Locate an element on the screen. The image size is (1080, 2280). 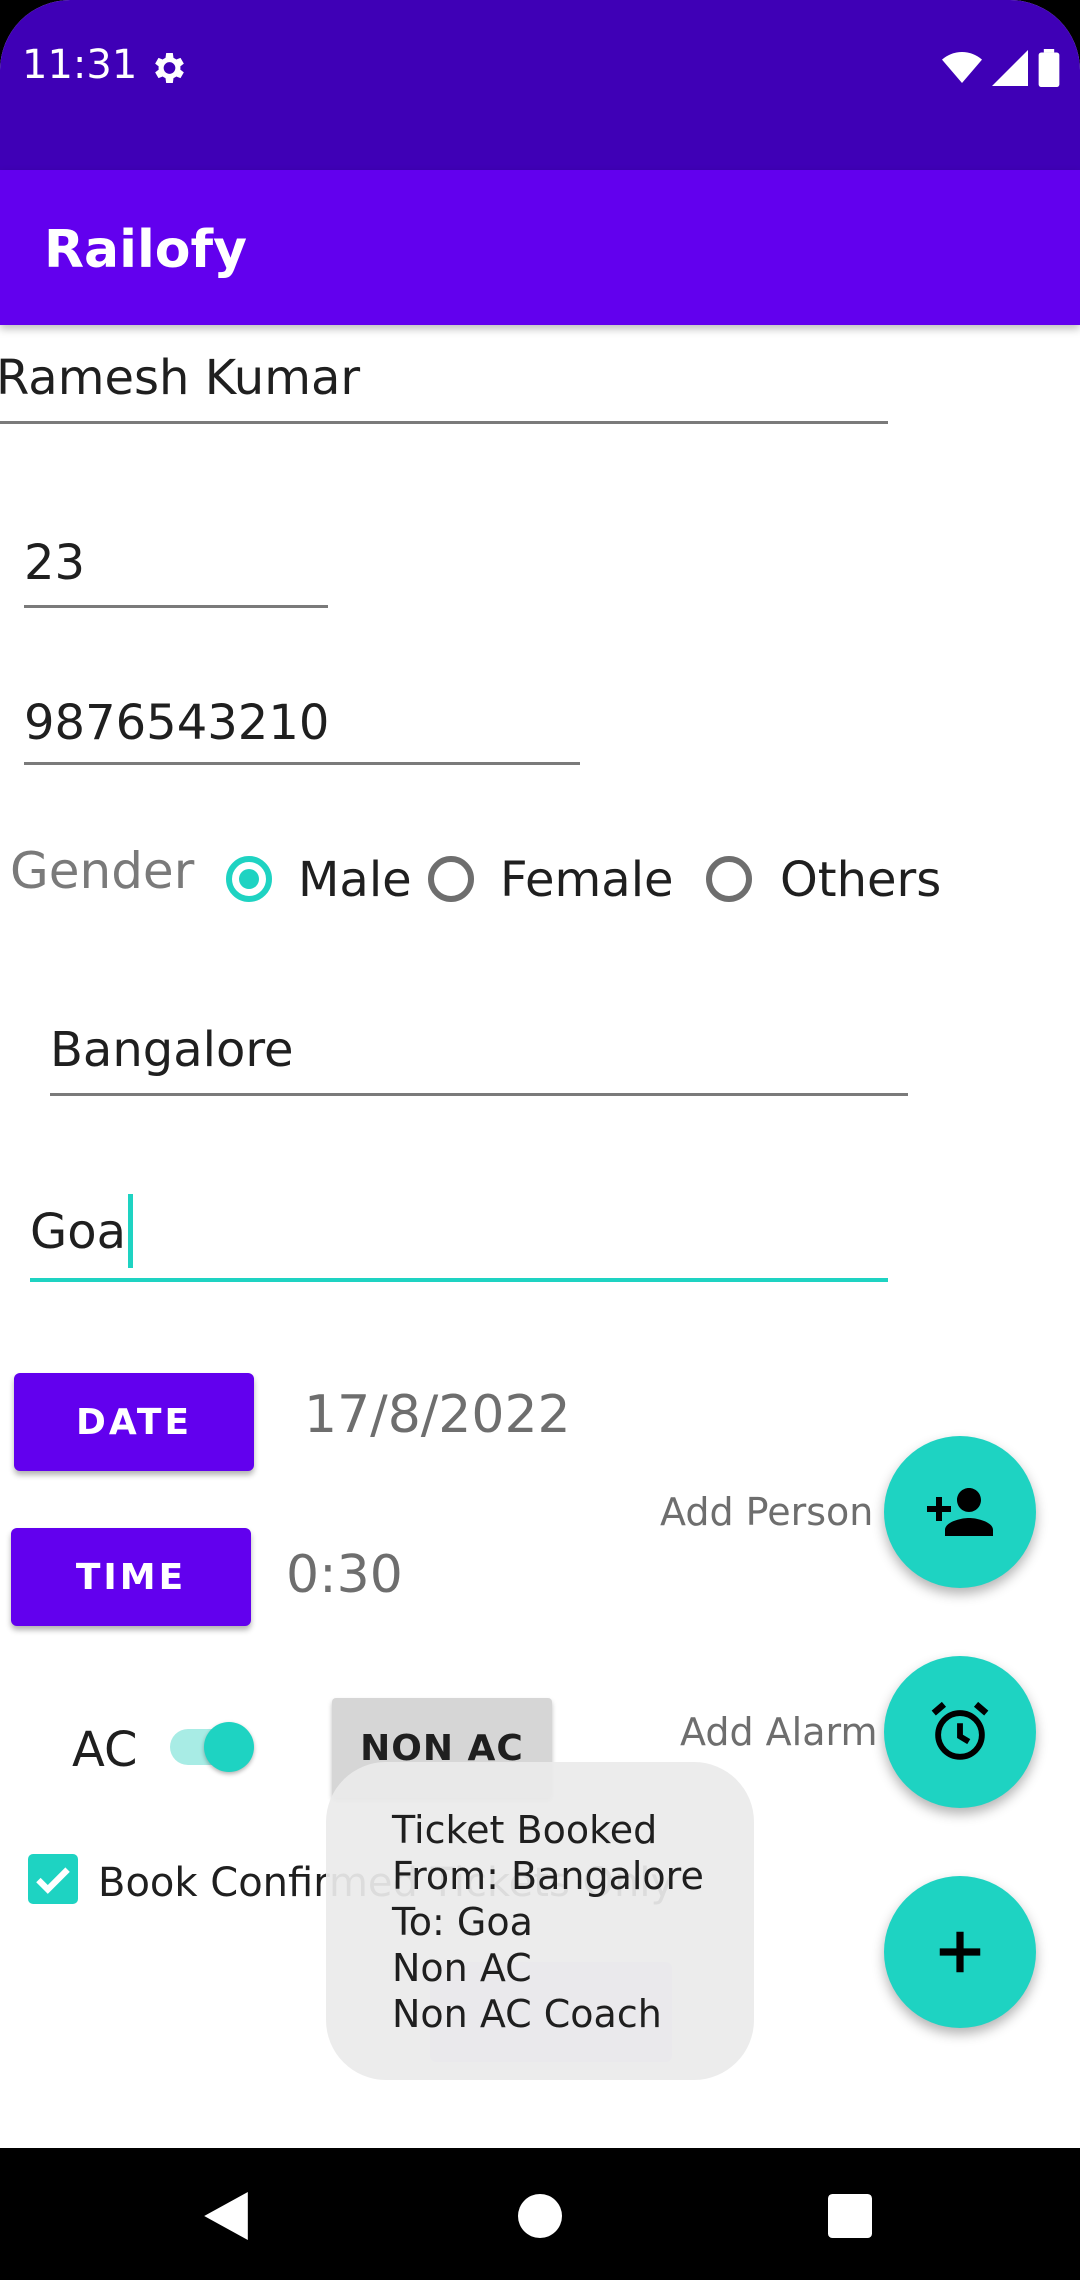
name-value: Ramesh Kumar is located at coordinates (180, 378).